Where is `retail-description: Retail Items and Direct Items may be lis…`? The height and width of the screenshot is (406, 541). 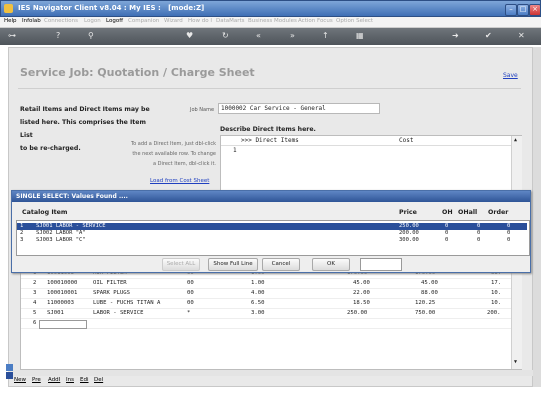
retail-description: Retail Items and Direct Items may be lis… is located at coordinates (85, 129).